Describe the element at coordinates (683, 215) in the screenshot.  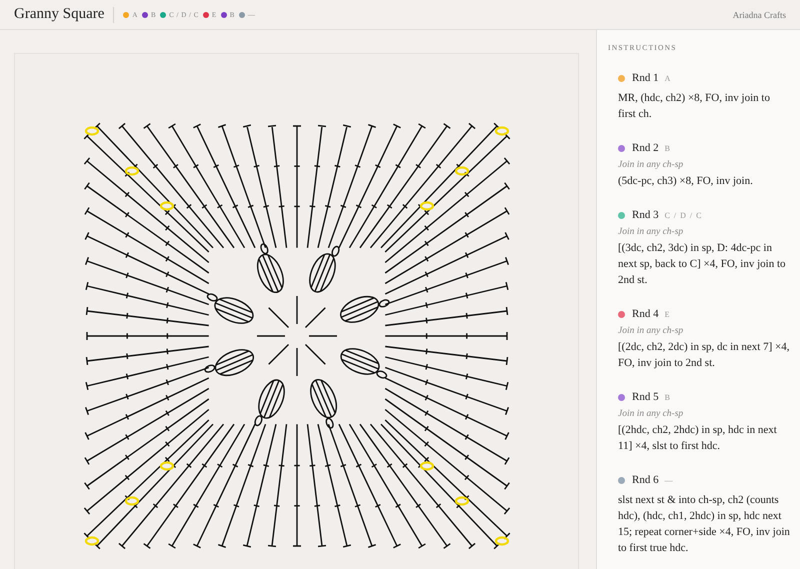
I see `round-colors: C / D / C` at that location.